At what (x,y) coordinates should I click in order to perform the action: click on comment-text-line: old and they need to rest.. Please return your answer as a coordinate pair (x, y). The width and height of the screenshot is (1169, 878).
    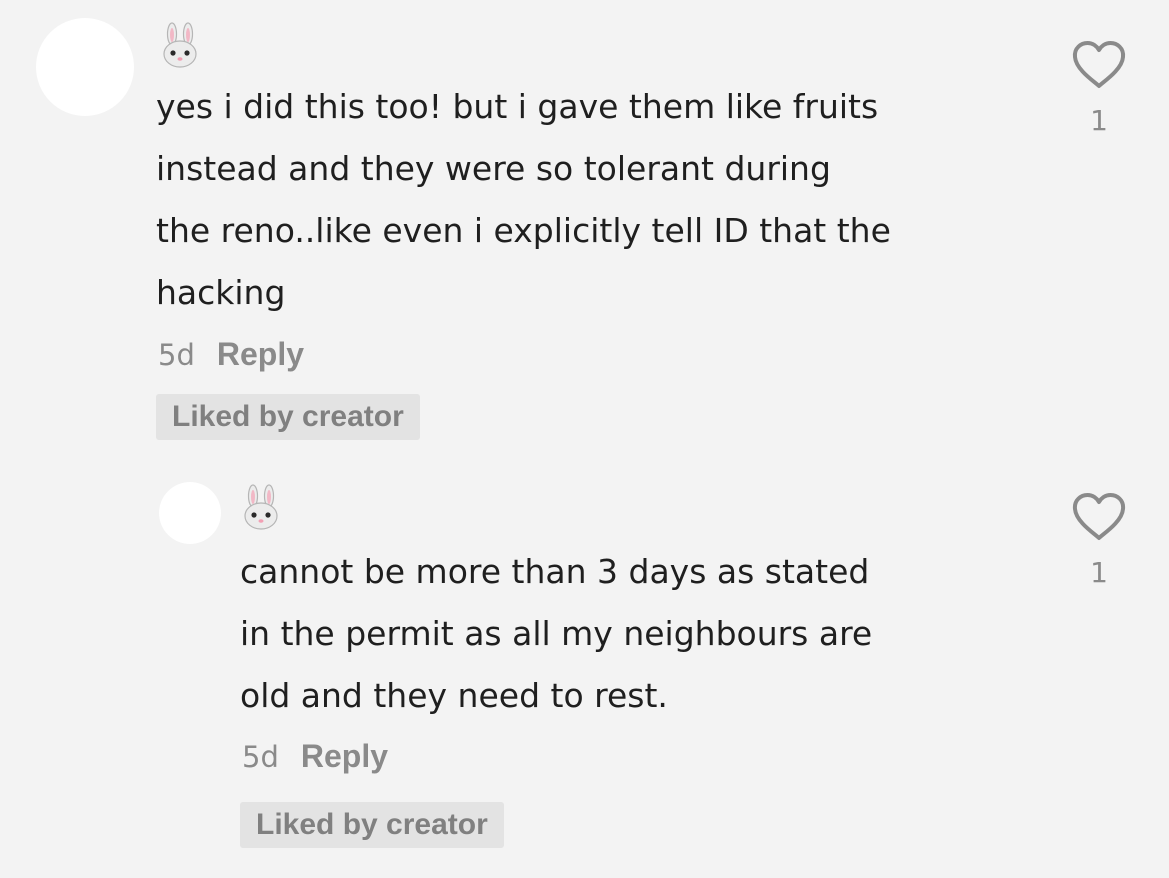
    Looking at the image, I should click on (454, 695).